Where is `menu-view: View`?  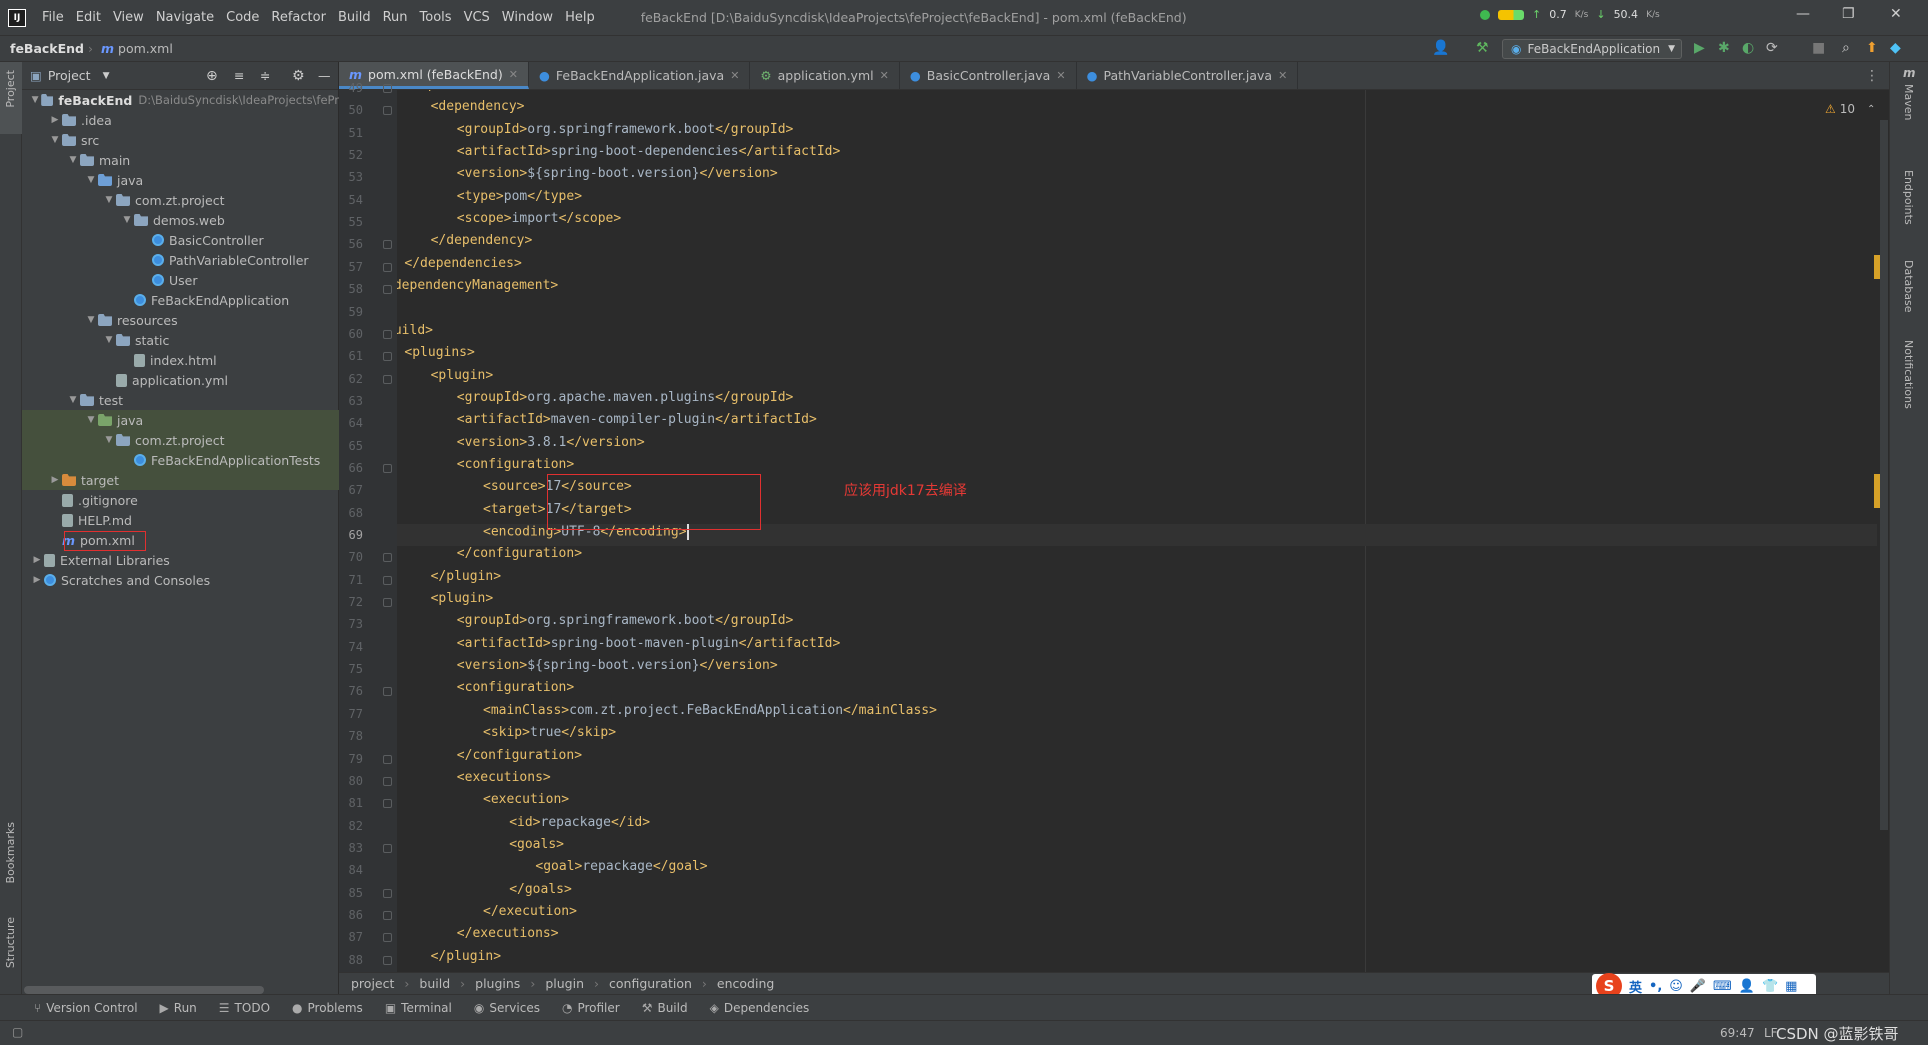
menu-view: View is located at coordinates (128, 17).